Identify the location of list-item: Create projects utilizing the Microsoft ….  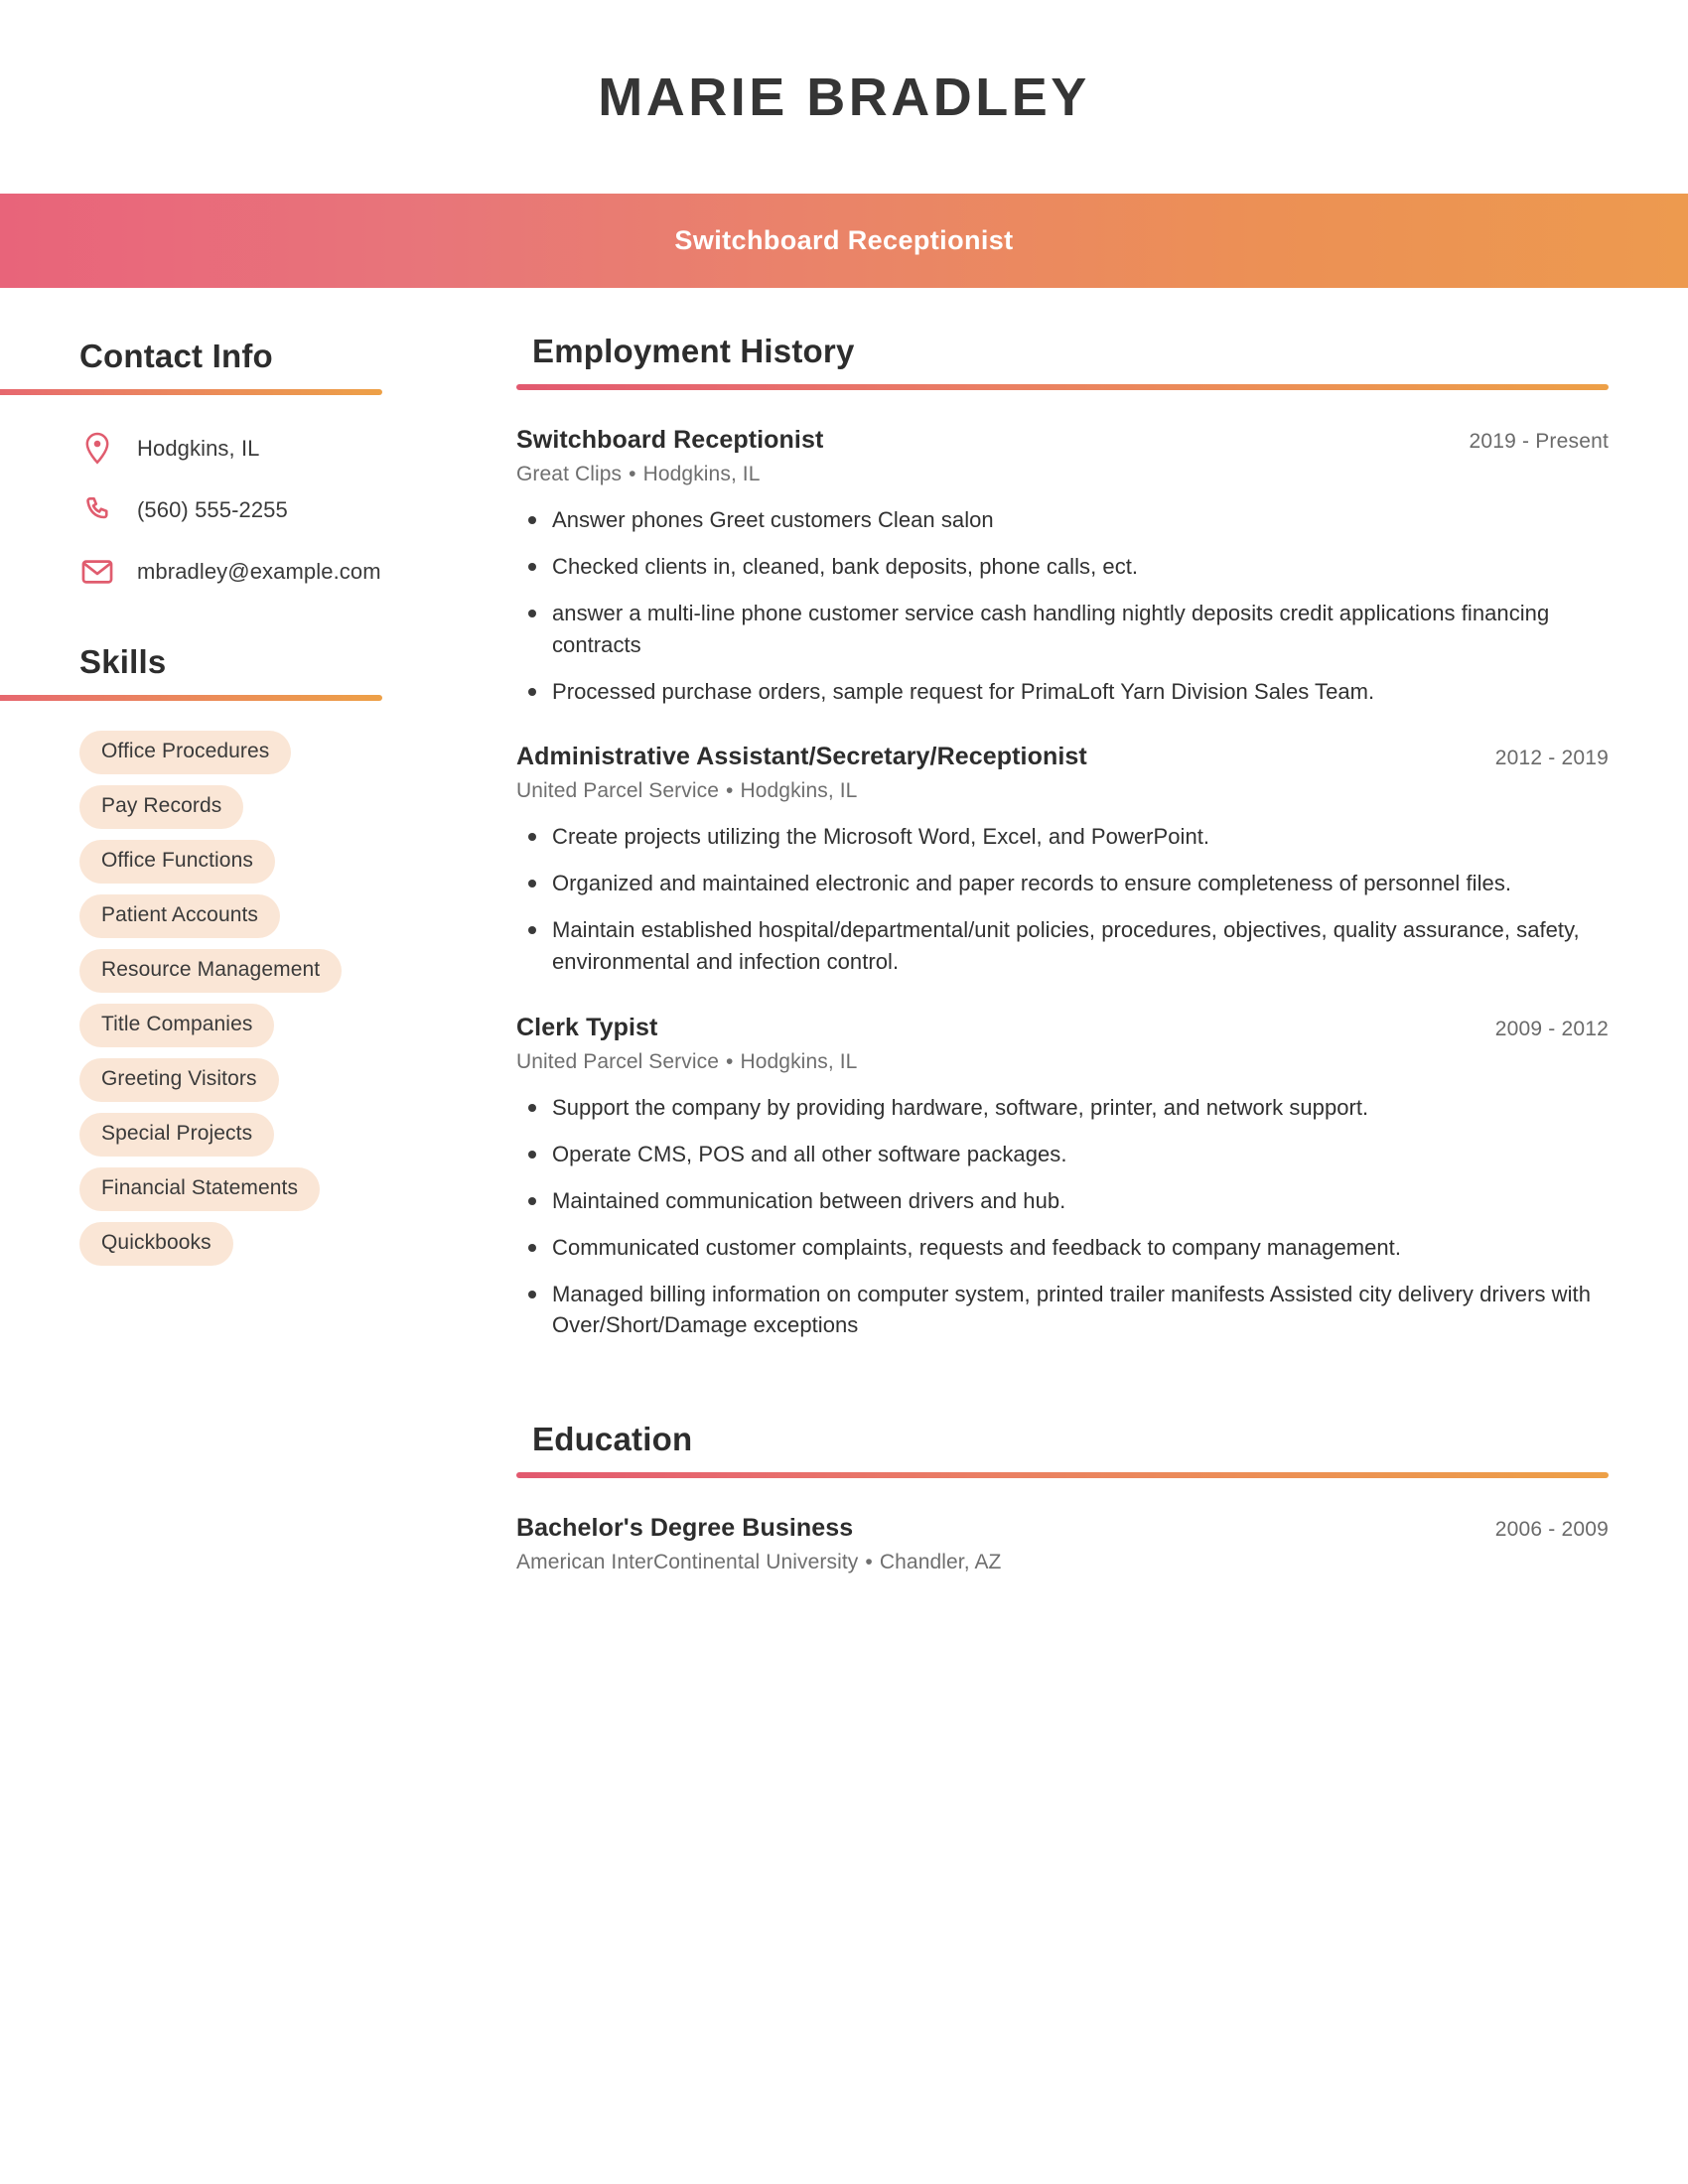
(1062, 837).